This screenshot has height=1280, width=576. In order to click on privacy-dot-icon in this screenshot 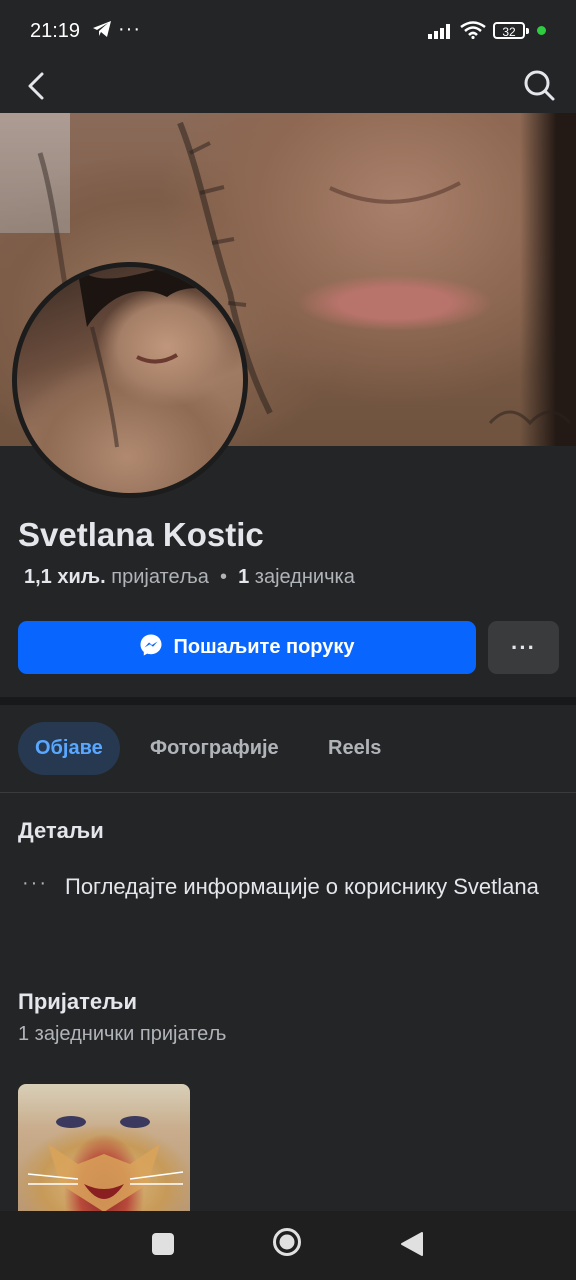, I will do `click(541, 30)`.